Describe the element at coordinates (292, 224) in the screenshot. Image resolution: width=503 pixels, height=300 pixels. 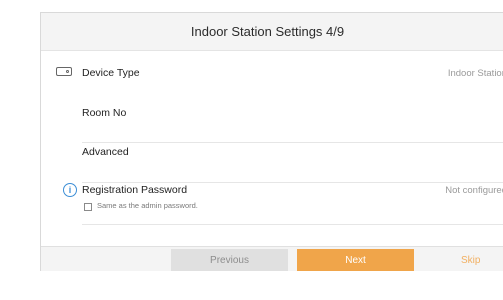
I see `divider` at that location.